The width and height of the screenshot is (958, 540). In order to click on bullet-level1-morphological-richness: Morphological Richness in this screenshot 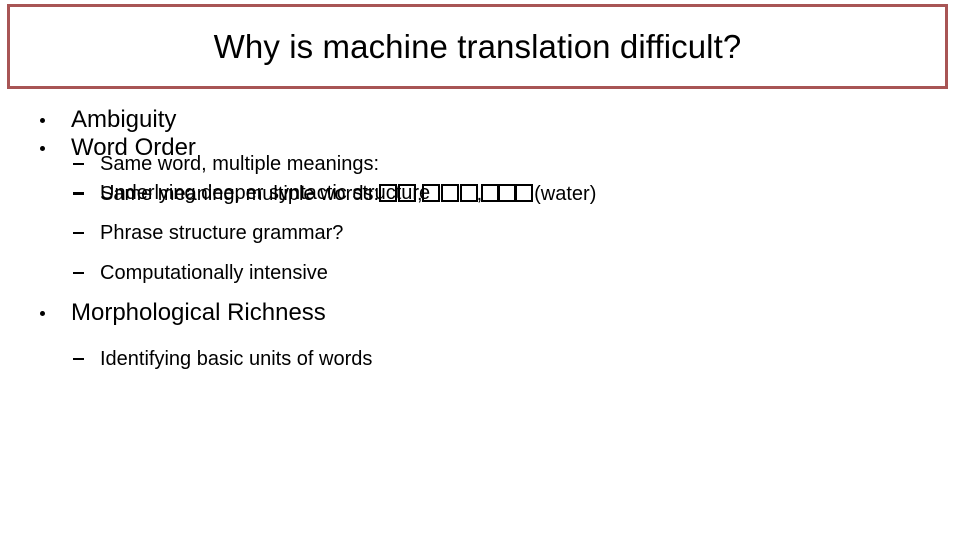, I will do `click(183, 313)`.